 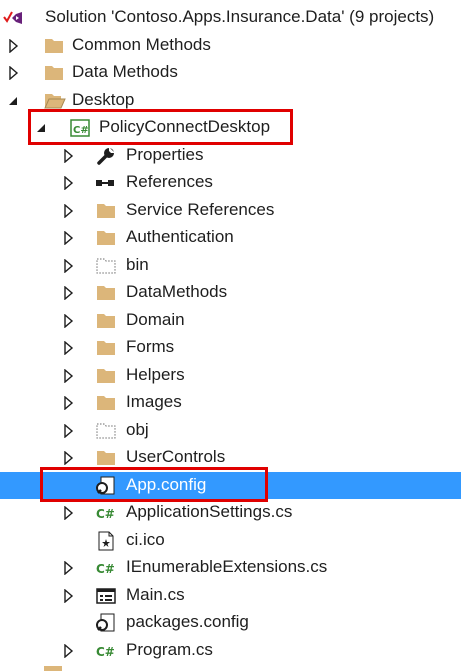 What do you see at coordinates (155, 374) in the screenshot?
I see `tree-item-label: Helpers` at bounding box center [155, 374].